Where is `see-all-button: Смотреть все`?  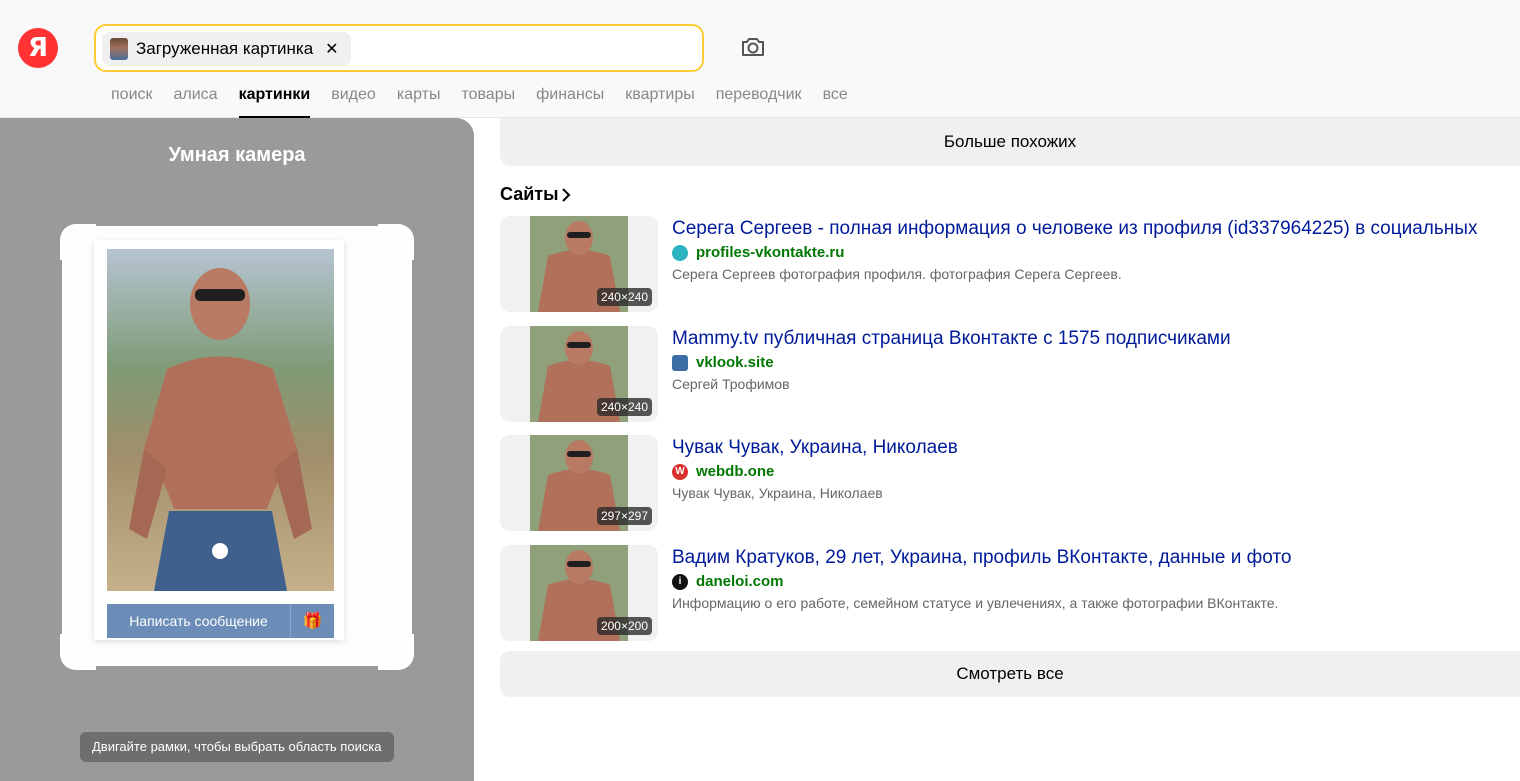
see-all-button: Смотреть все is located at coordinates (1010, 674).